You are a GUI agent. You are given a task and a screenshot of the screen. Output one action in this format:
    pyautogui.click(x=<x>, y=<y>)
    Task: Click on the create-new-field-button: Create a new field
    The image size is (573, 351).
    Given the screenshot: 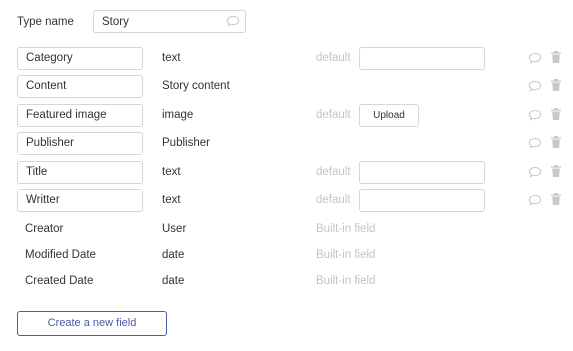 What is the action you would take?
    pyautogui.click(x=92, y=323)
    